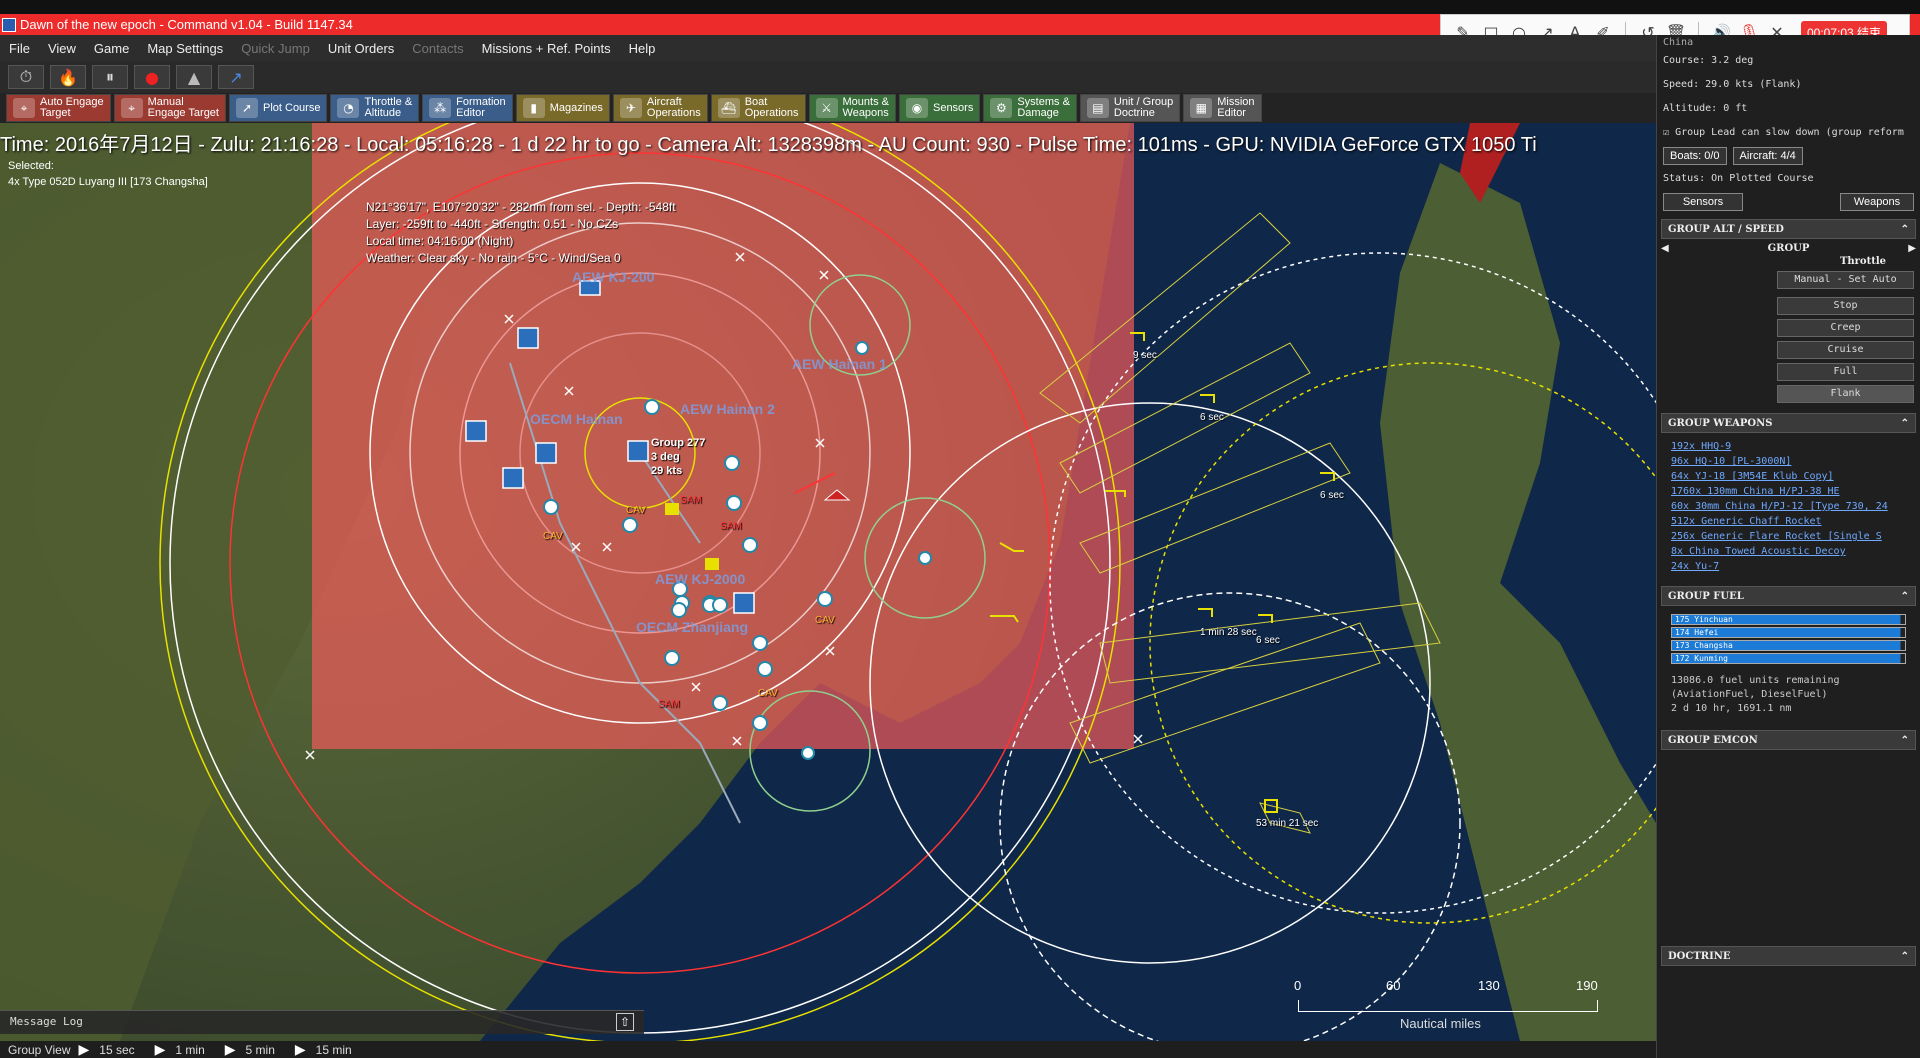 This screenshot has width=1920, height=1058. I want to click on scale-bar, so click(1448, 1006).